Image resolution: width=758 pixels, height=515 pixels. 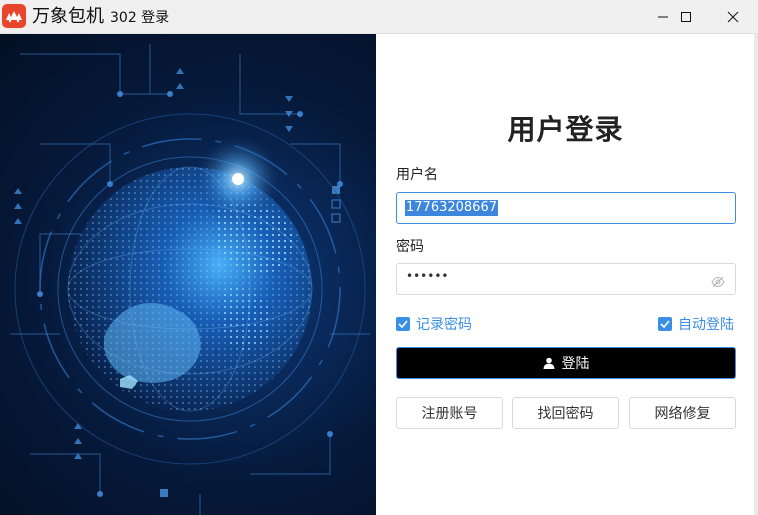 I want to click on app-logo, so click(x=14, y=16).